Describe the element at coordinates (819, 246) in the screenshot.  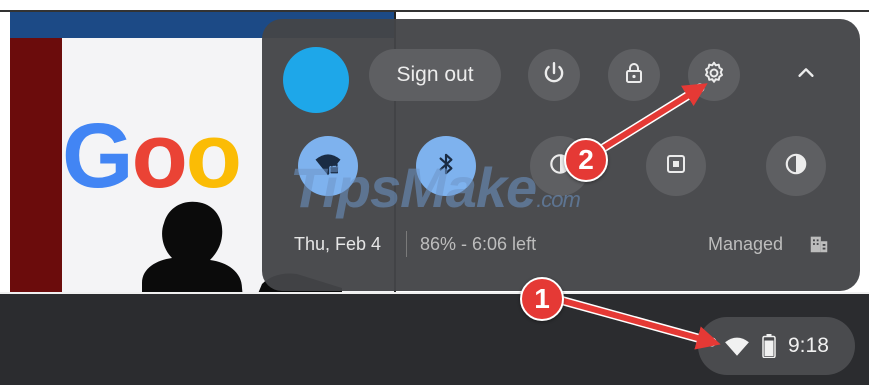
I see `managed-building-icon` at that location.